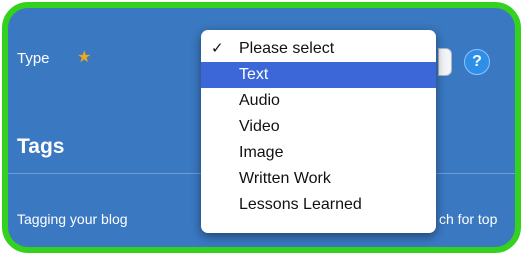 This screenshot has width=523, height=255. I want to click on required-star-icon: ★, so click(84, 57).